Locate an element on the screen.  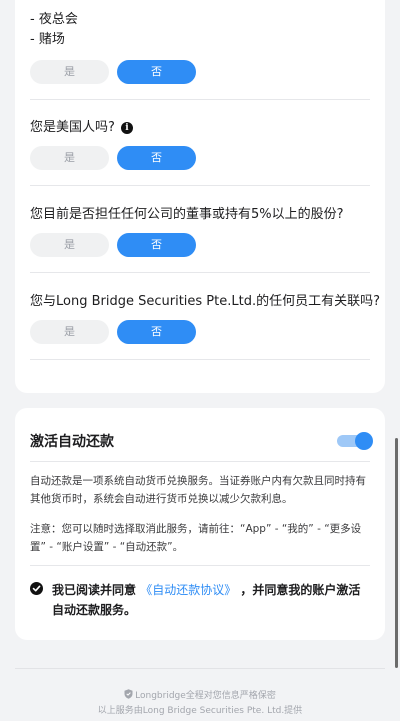
auto-repay-title: 激活自动还款 is located at coordinates (72, 442).